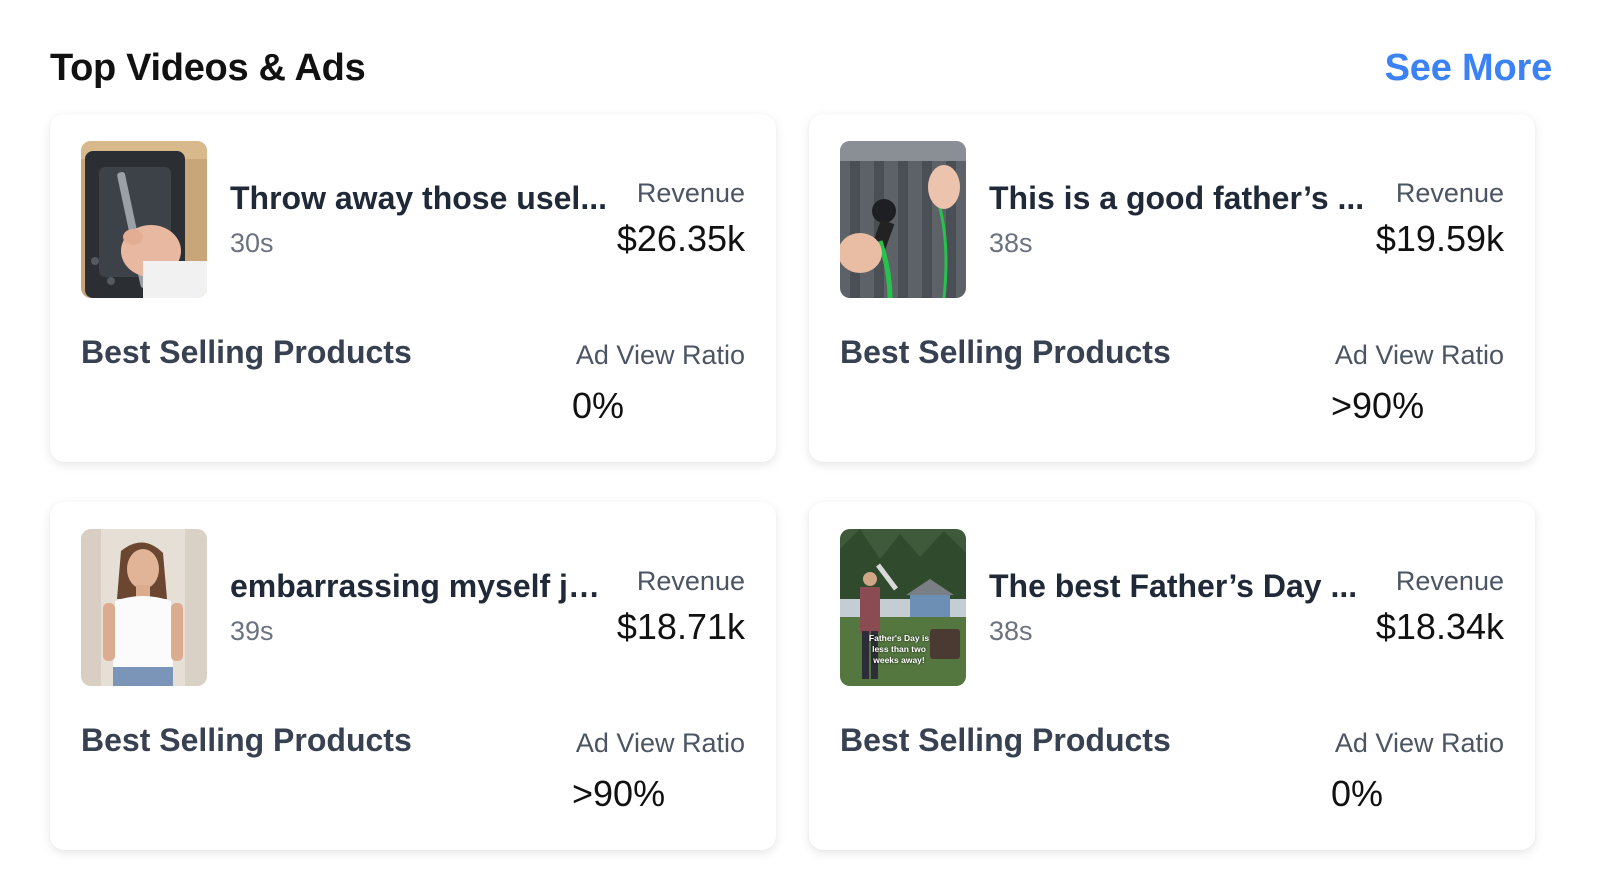 The image size is (1602, 894). I want to click on section-header: Top Videos & Ads See More, so click(801, 68).